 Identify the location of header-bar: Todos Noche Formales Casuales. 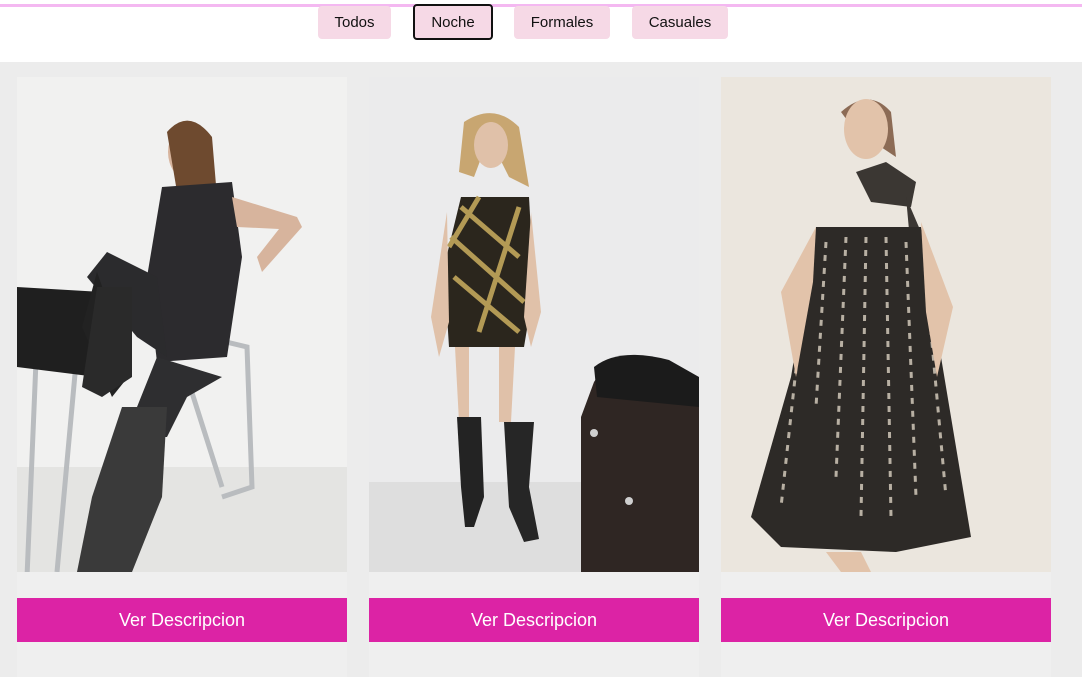
(541, 31).